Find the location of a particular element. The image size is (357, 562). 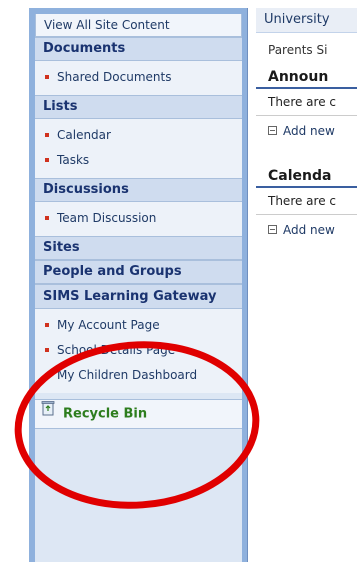

nav-item-label: Tasks is located at coordinates (73, 160).